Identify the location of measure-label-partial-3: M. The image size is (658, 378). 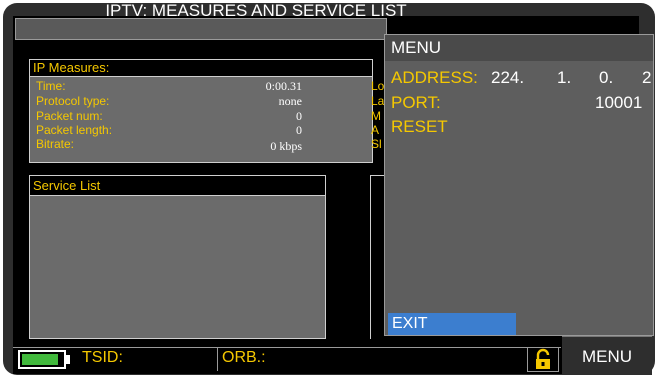
(376, 116).